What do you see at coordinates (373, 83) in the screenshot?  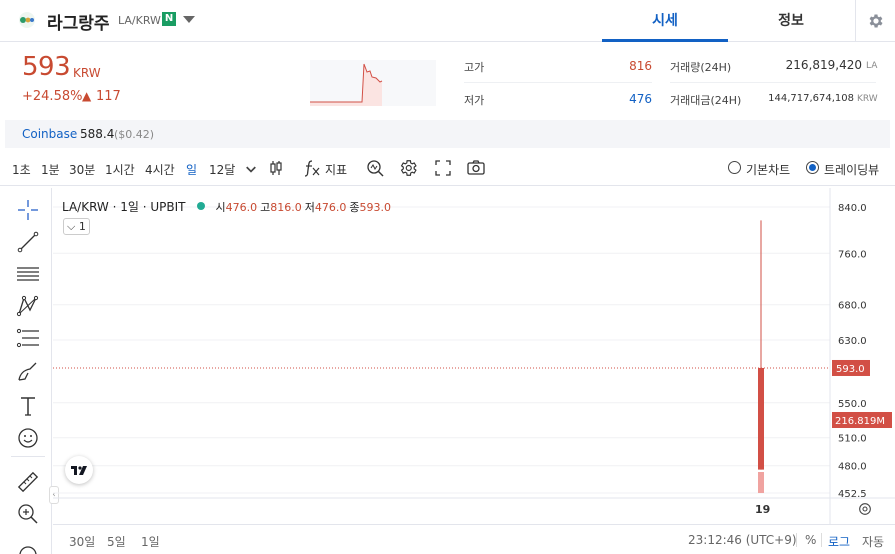 I see `mini-price-chart` at bounding box center [373, 83].